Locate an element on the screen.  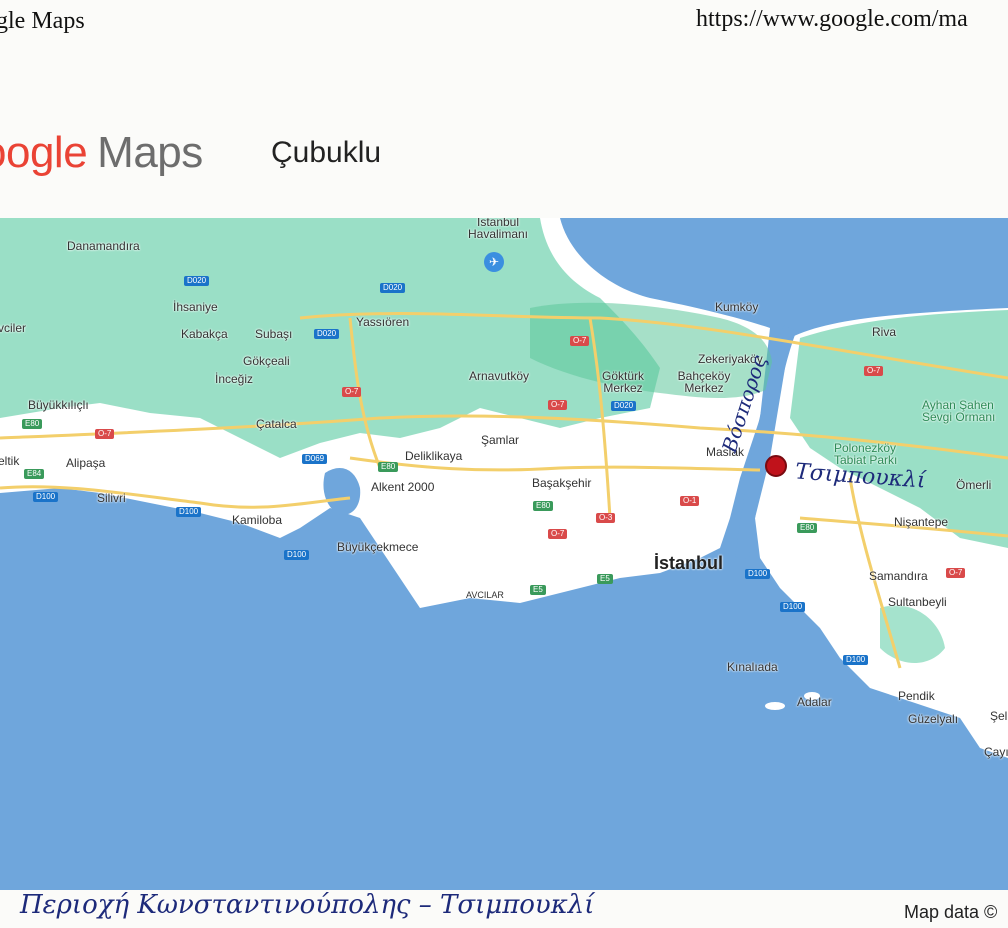
place-label: İnceğiz is located at coordinates (234, 379).